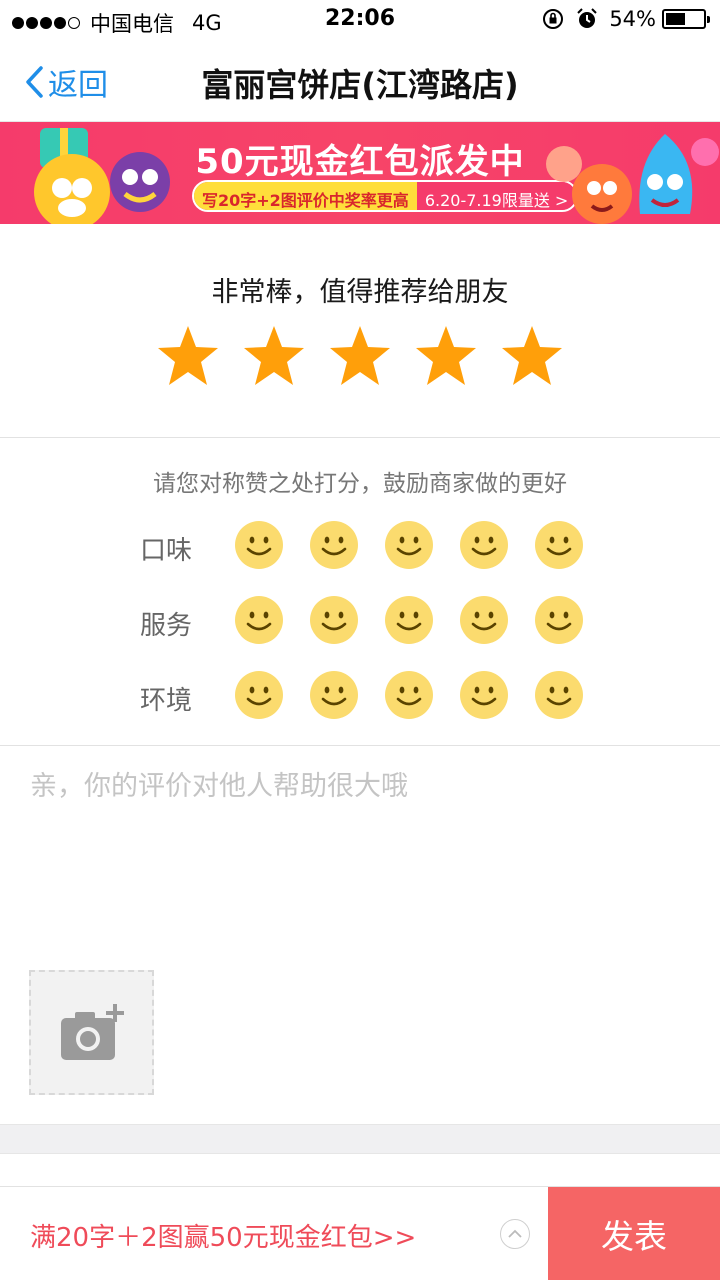  Describe the element at coordinates (360, 20) in the screenshot. I see `status-bar: 中国电信 4G 22:06 54%` at that location.